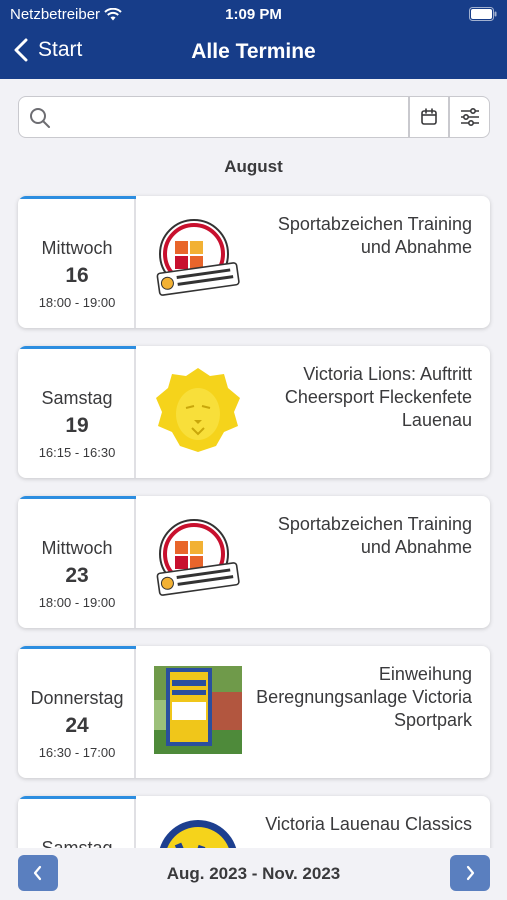  I want to click on event-weekday: Samstag, so click(77, 398).